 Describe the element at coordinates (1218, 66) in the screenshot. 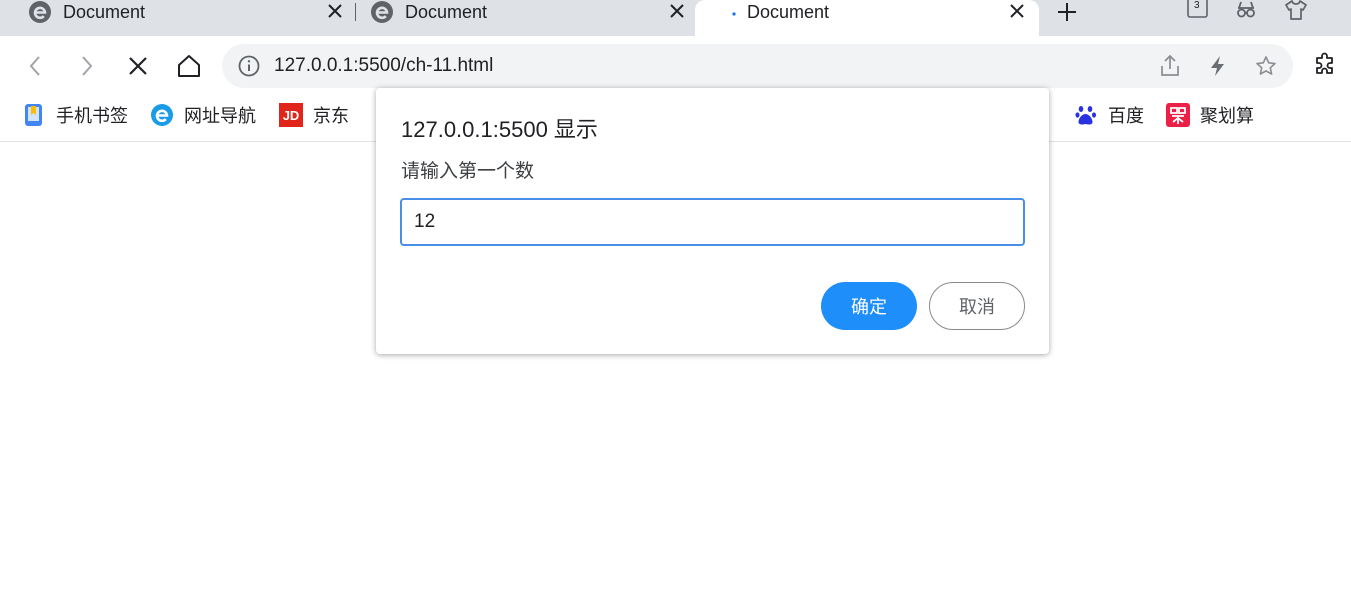

I see `lightning-icon` at that location.